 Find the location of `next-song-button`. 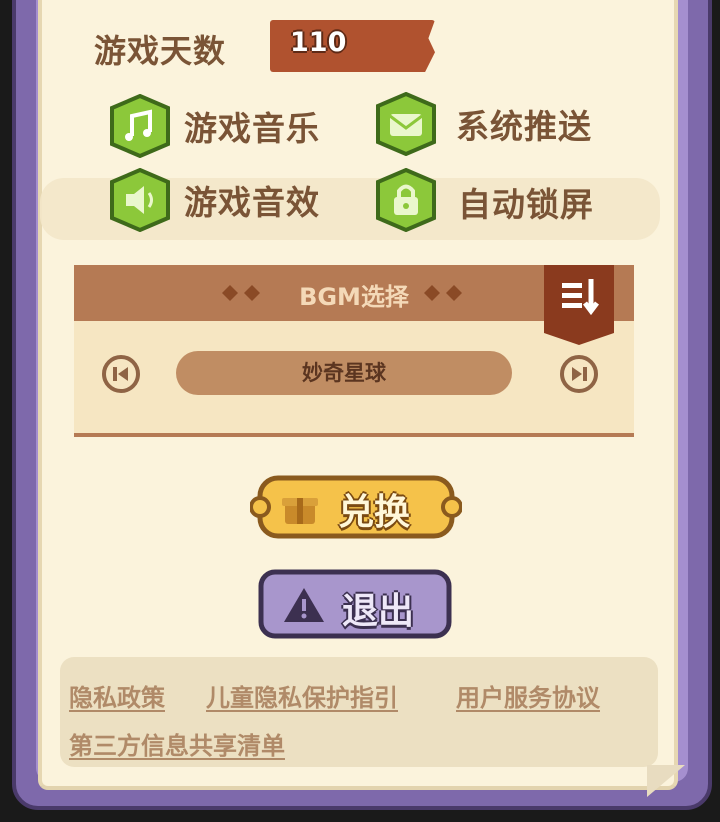

next-song-button is located at coordinates (579, 374).